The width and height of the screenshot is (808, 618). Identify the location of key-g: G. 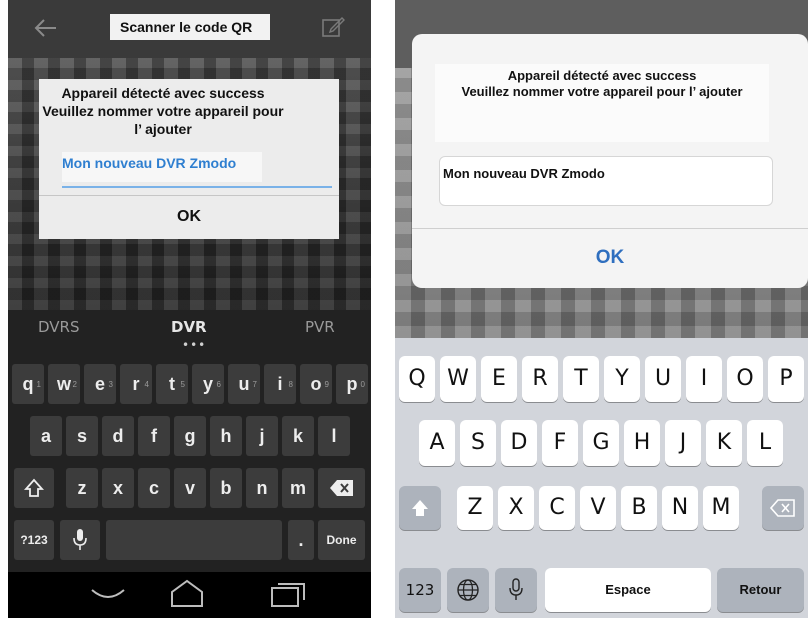
(601, 443).